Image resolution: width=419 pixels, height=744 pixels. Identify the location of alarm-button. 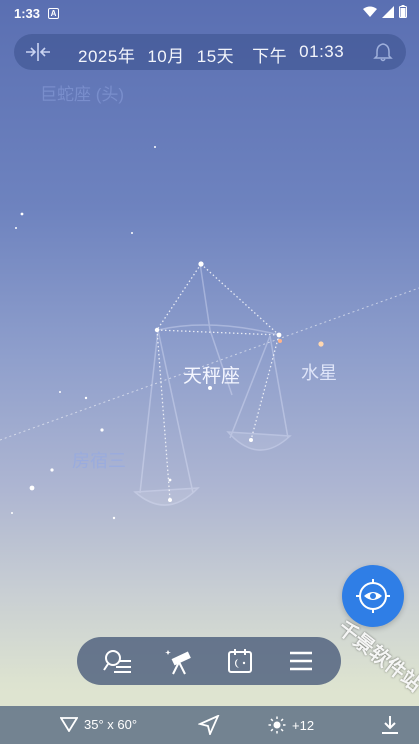
(383, 52).